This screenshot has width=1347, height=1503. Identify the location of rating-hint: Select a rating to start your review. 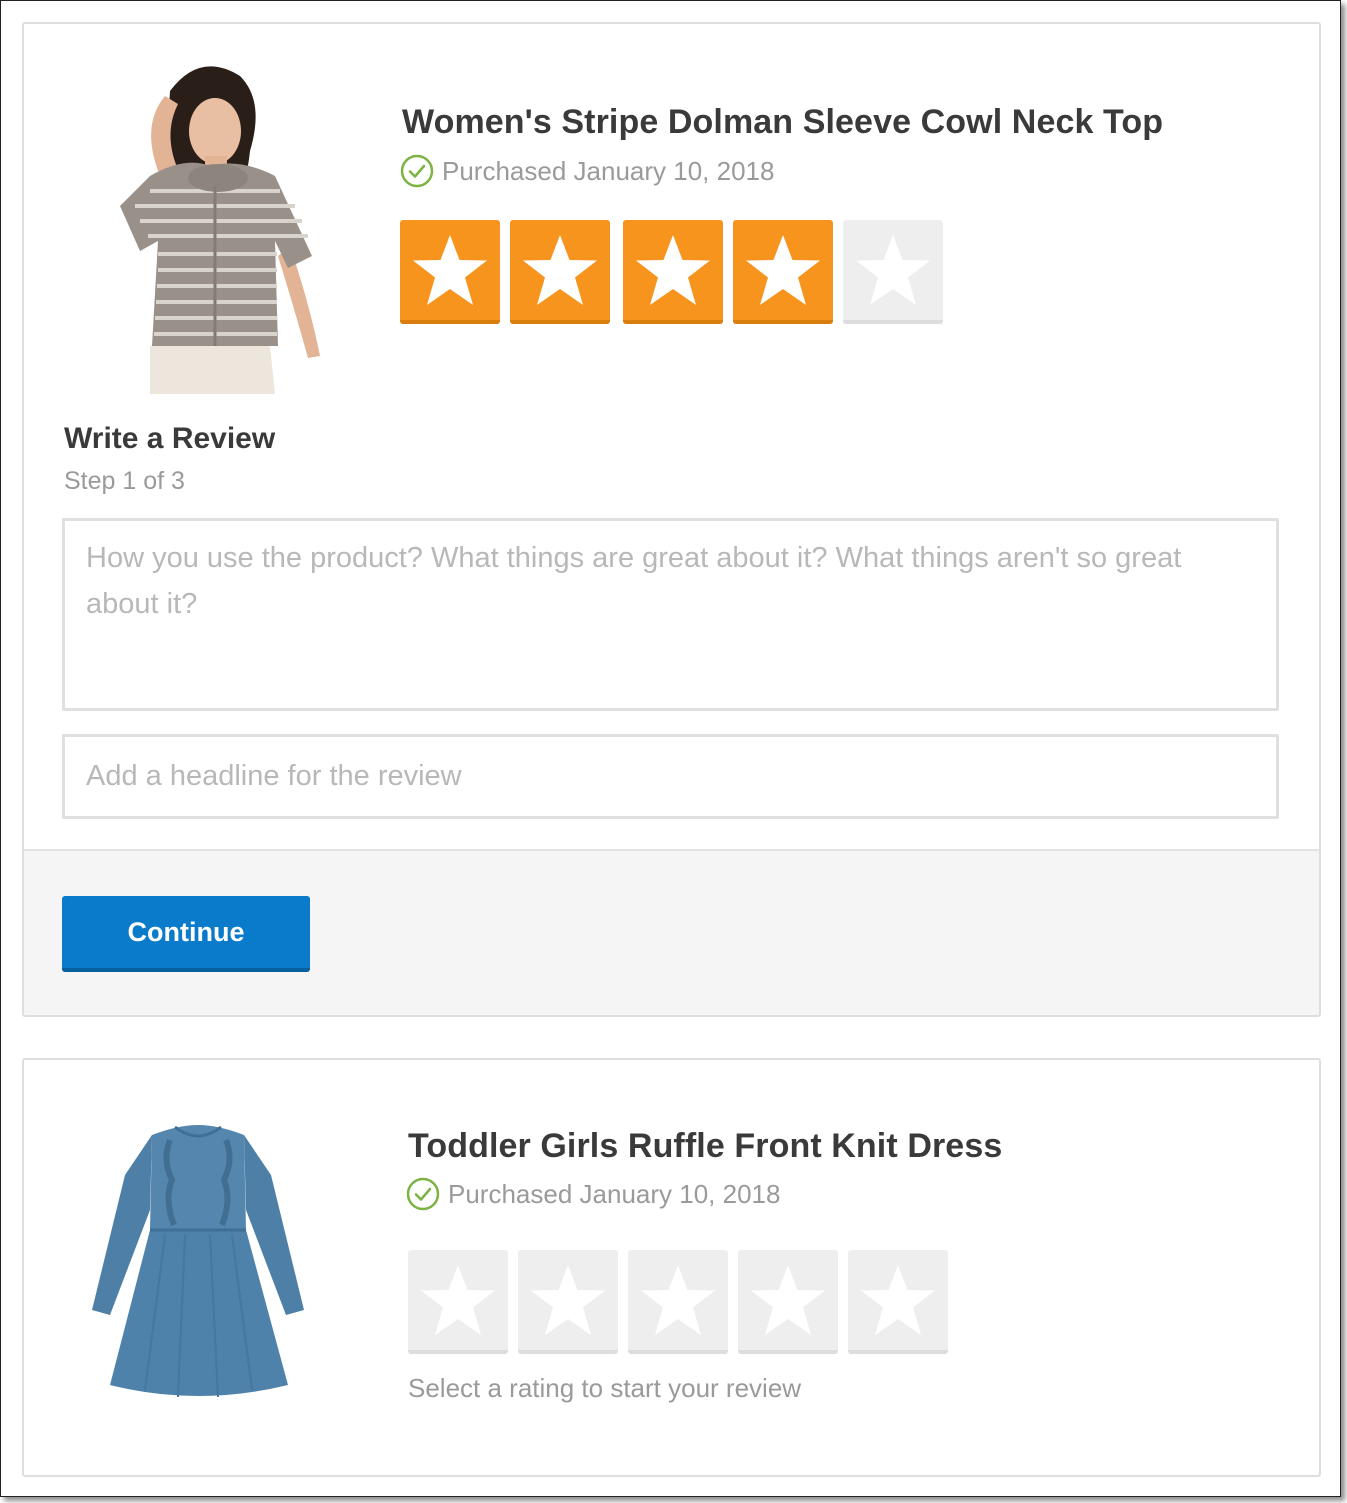
(605, 1388).